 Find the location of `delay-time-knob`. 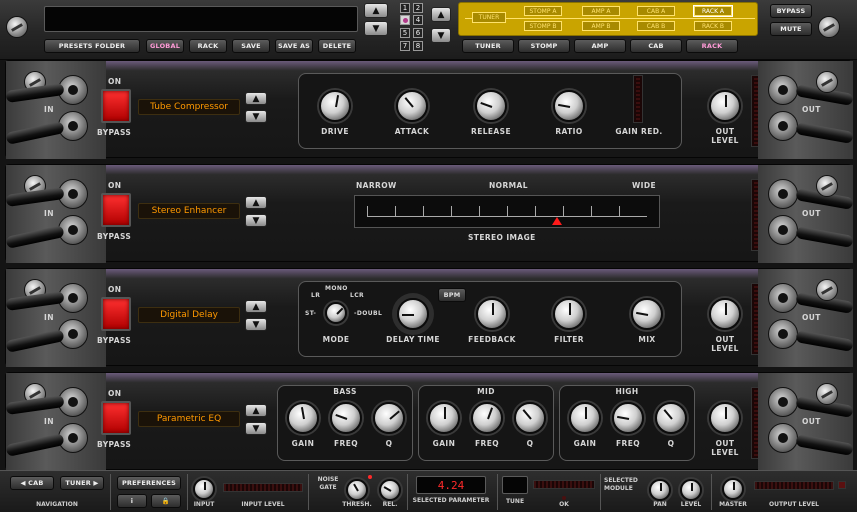

delay-time-knob is located at coordinates (413, 314).